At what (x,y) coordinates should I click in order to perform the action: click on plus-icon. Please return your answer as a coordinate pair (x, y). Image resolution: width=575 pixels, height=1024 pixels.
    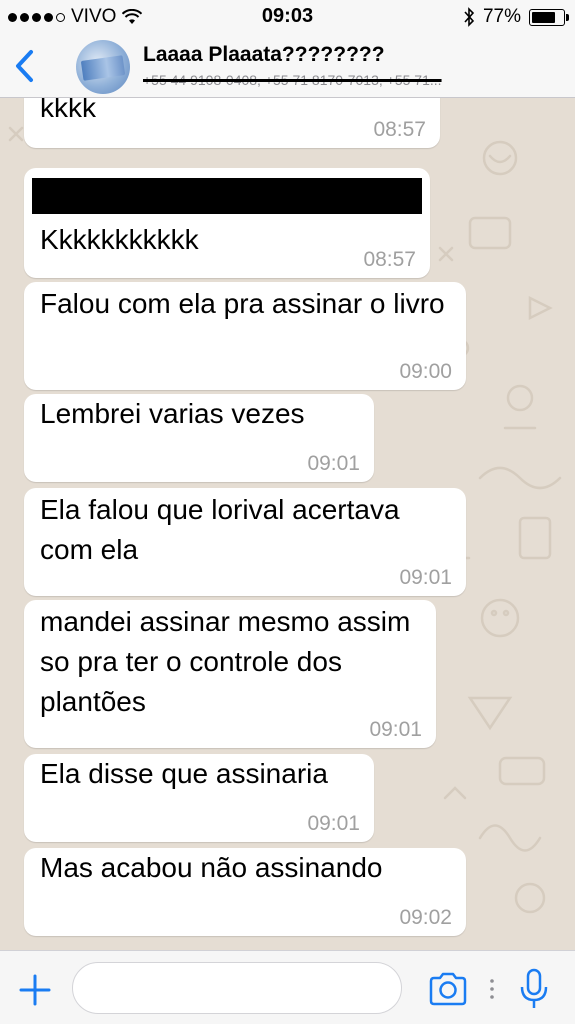
    Looking at the image, I should click on (35, 990).